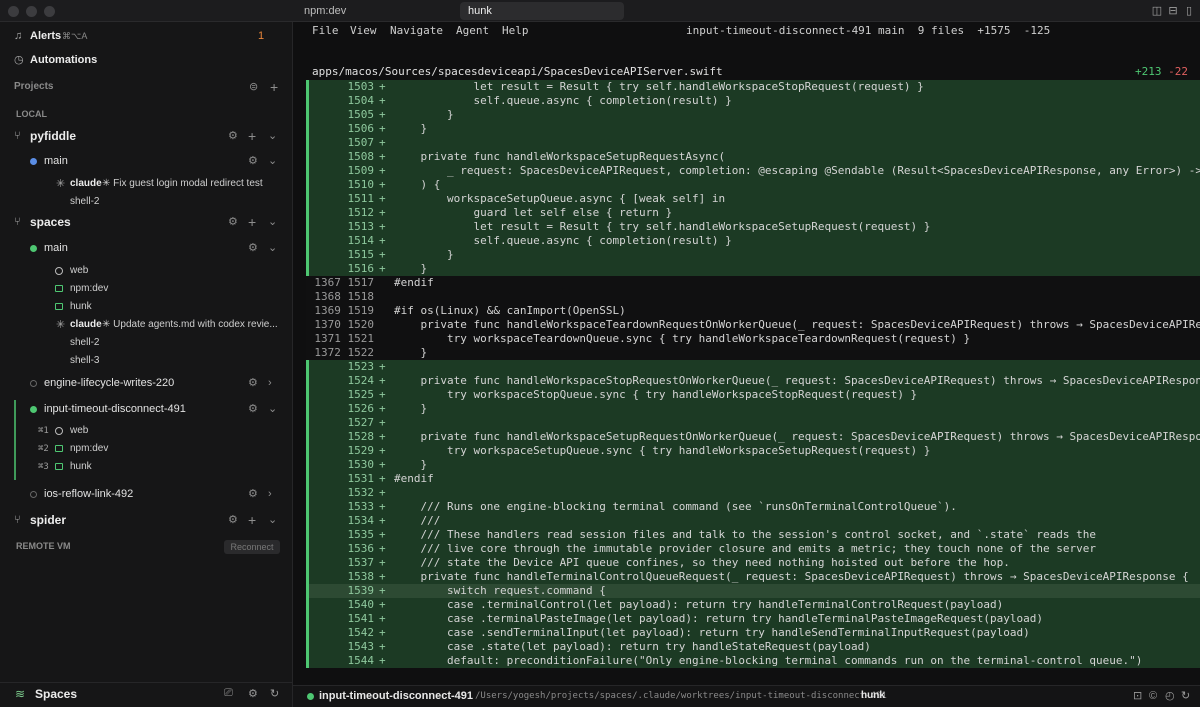  What do you see at coordinates (146, 449) in the screenshot?
I see `sidebar-session-npm-dev: ⌘2 npm:dev` at bounding box center [146, 449].